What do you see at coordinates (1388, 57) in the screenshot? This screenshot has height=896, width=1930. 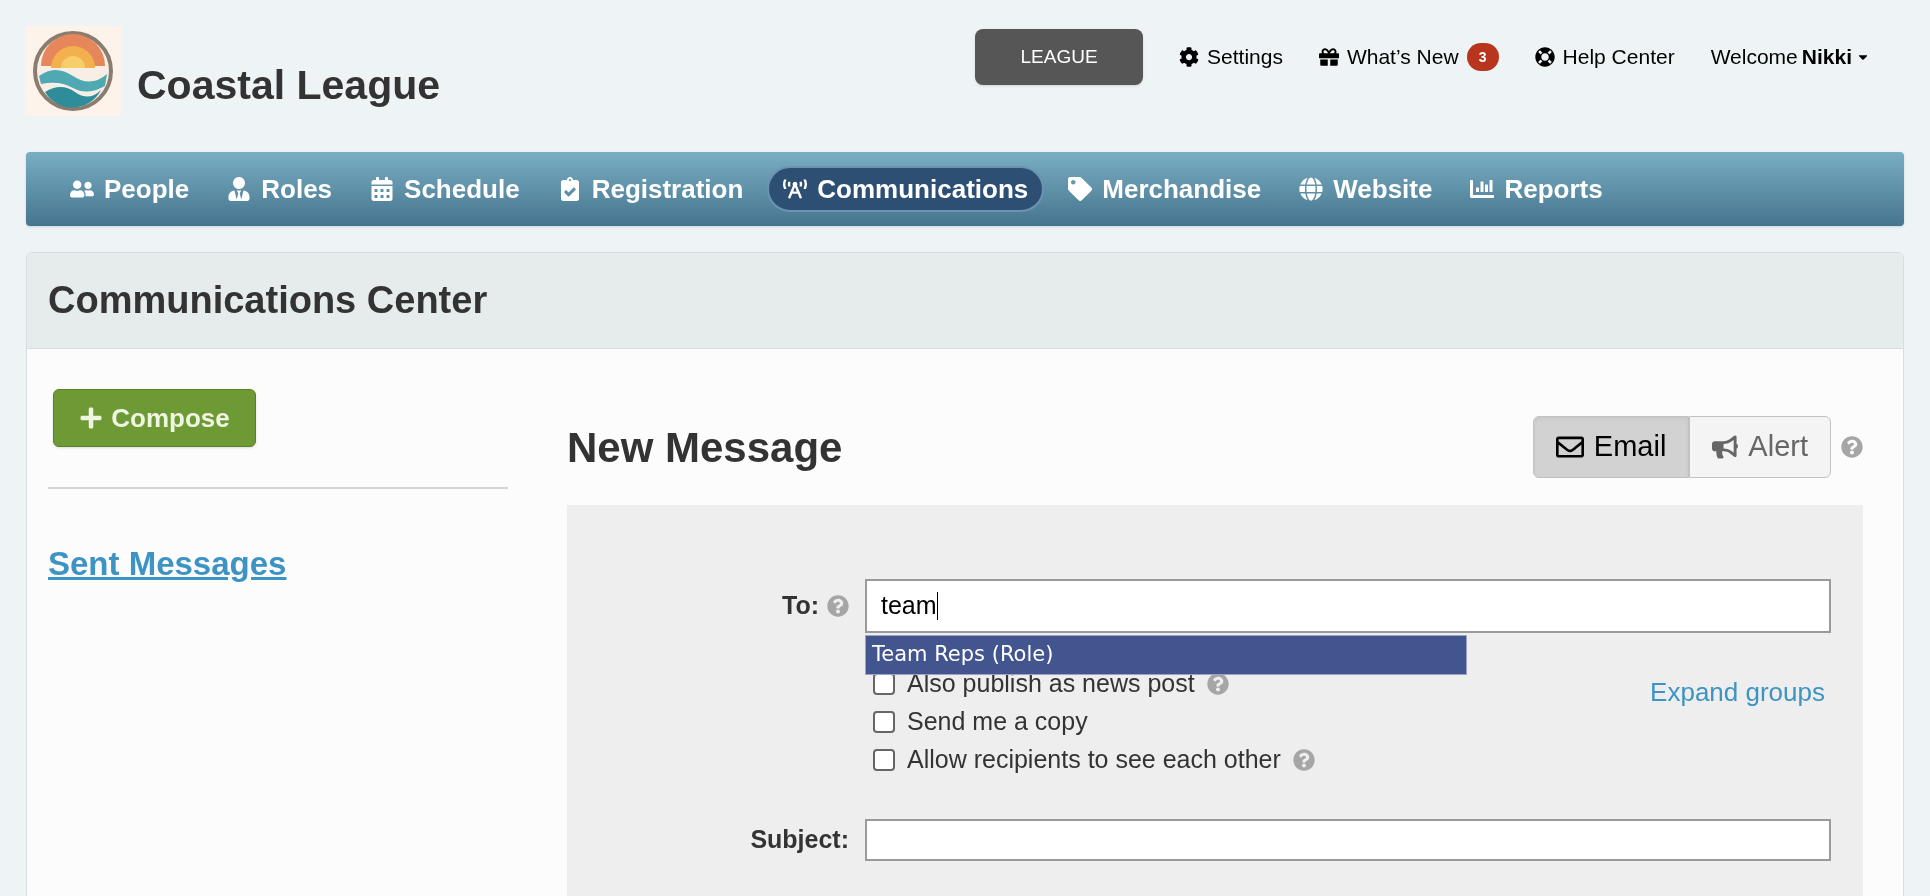 I see `whats-new-link: What’s New` at bounding box center [1388, 57].